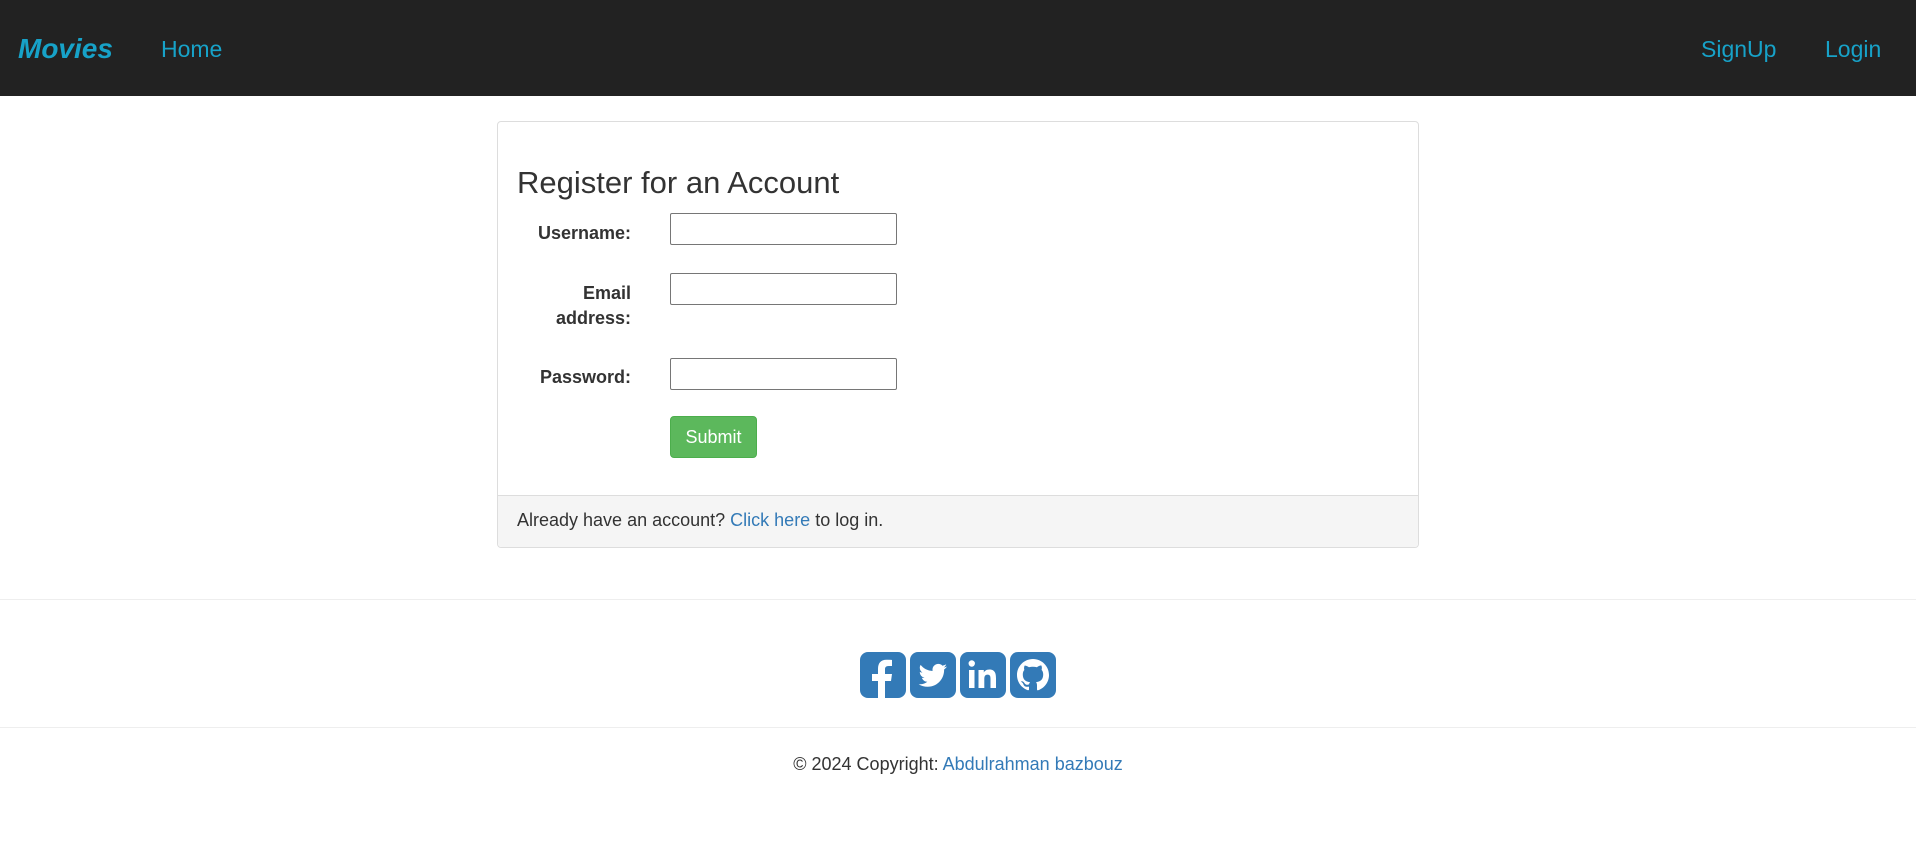 The height and width of the screenshot is (841, 1916). What do you see at coordinates (191, 49) in the screenshot?
I see `nav-home-link: Home` at bounding box center [191, 49].